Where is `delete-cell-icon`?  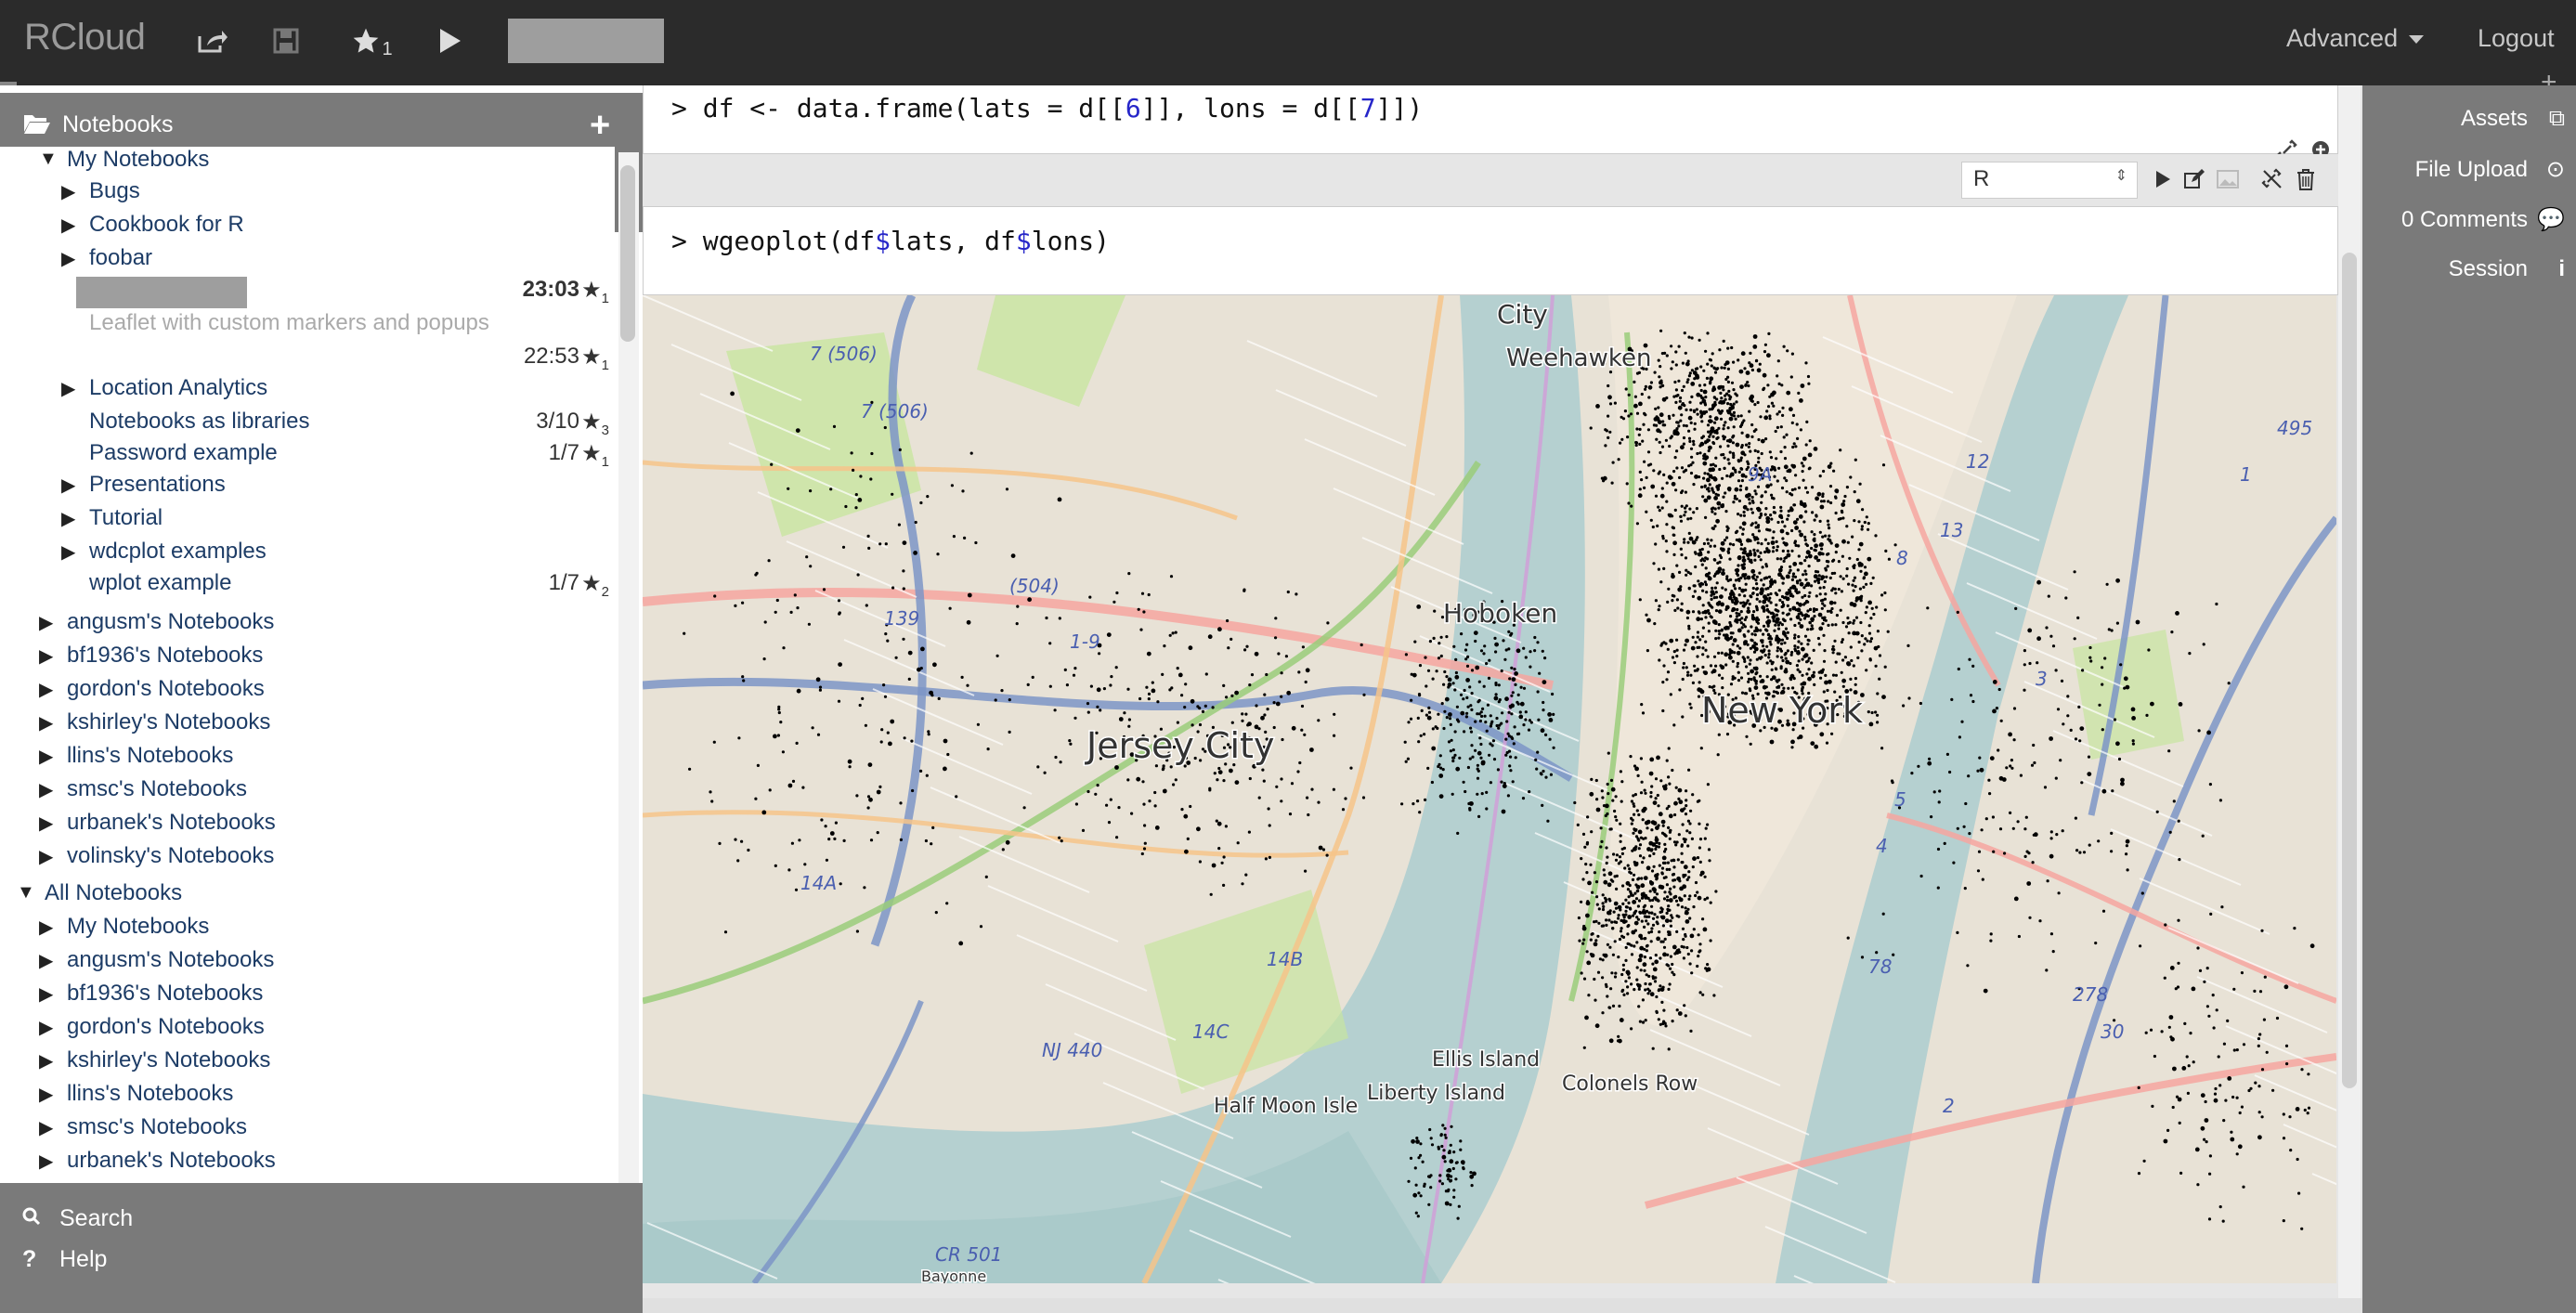
delete-cell-icon is located at coordinates (2306, 179).